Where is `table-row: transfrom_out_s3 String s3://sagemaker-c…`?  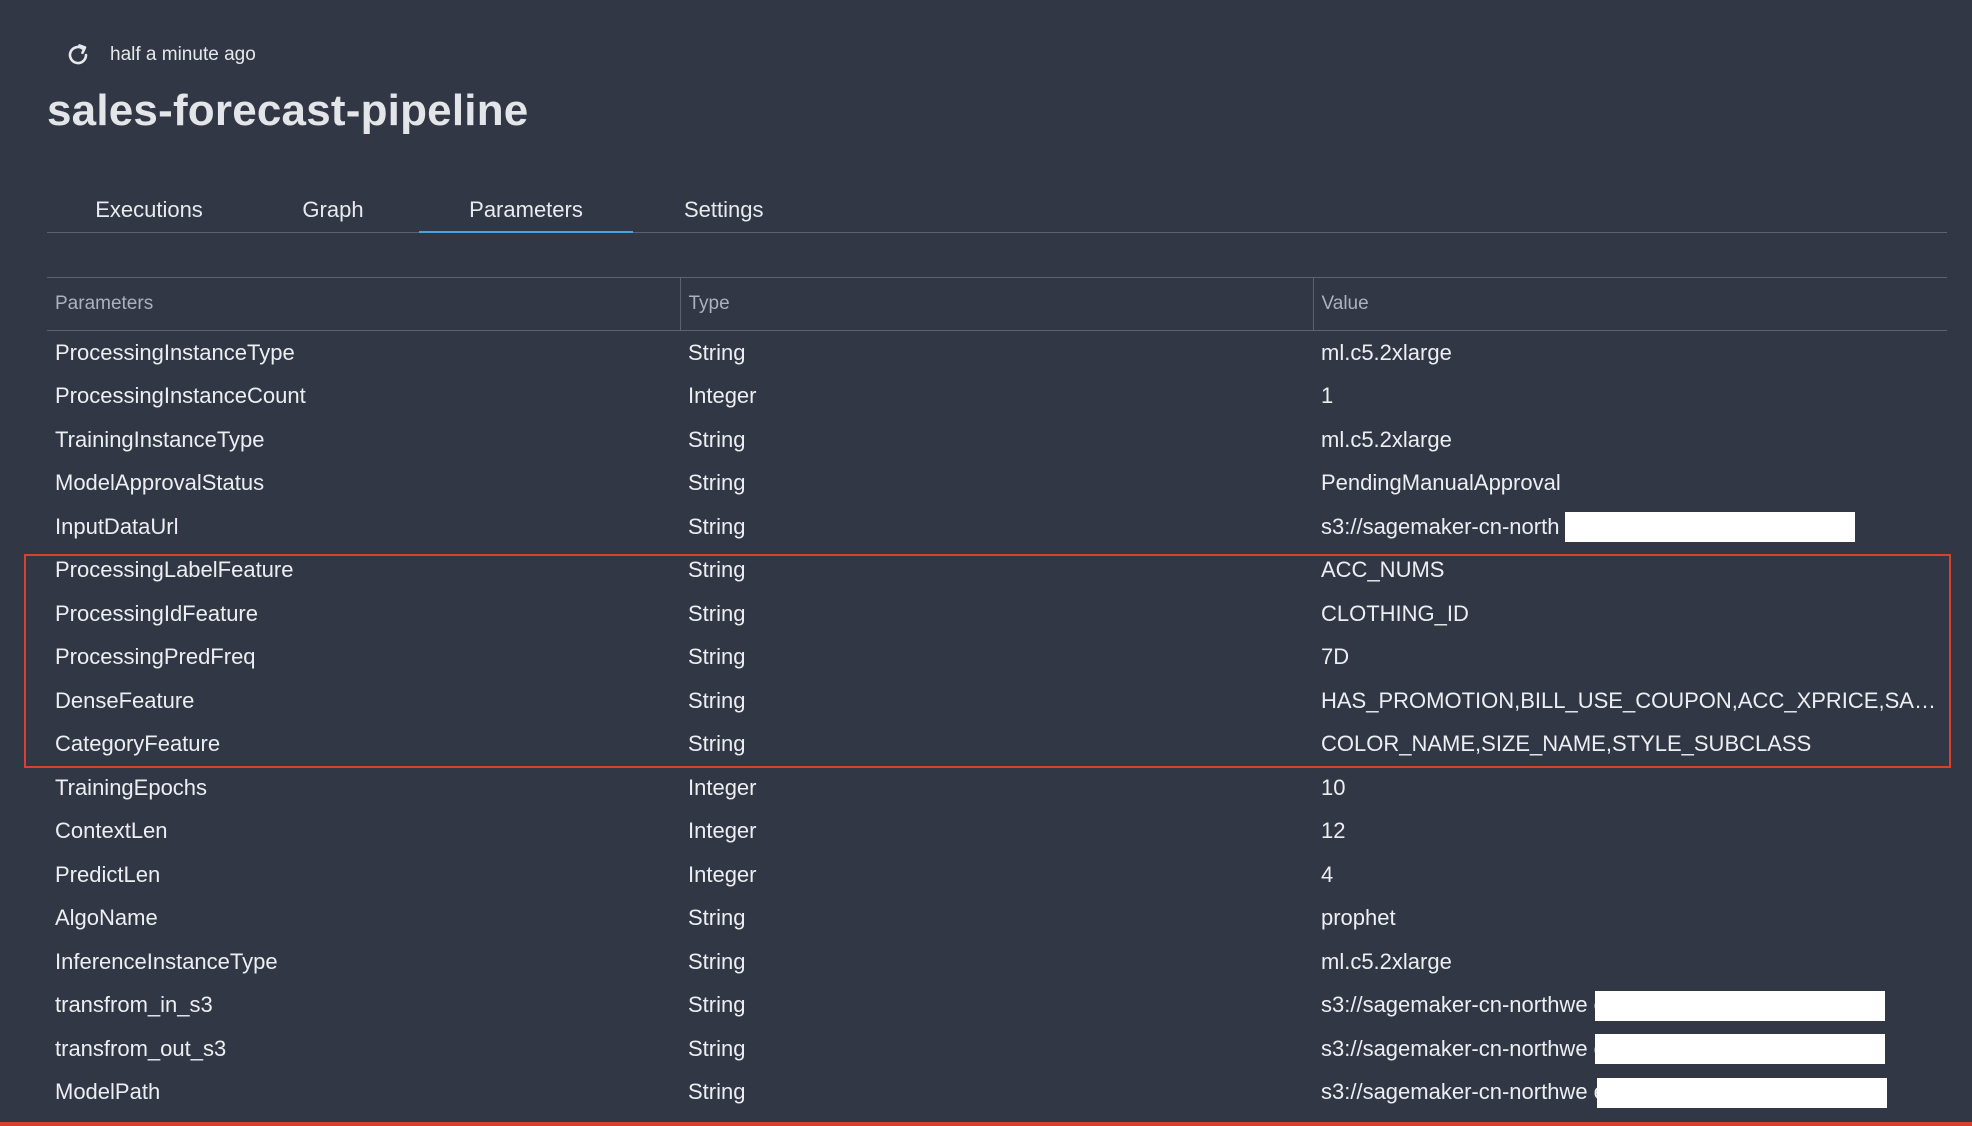
table-row: transfrom_out_s3 String s3://sagemaker-c… is located at coordinates (997, 1049).